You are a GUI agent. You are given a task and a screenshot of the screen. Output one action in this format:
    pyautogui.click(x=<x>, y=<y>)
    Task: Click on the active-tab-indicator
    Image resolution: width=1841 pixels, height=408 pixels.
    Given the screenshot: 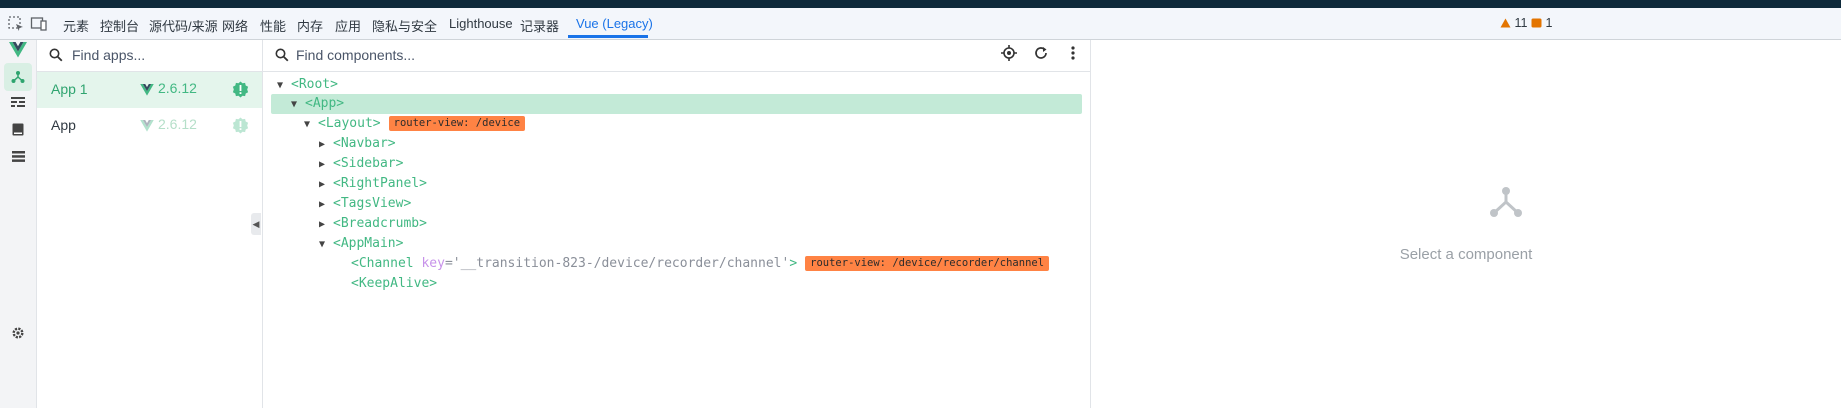 What is the action you would take?
    pyautogui.click(x=608, y=36)
    